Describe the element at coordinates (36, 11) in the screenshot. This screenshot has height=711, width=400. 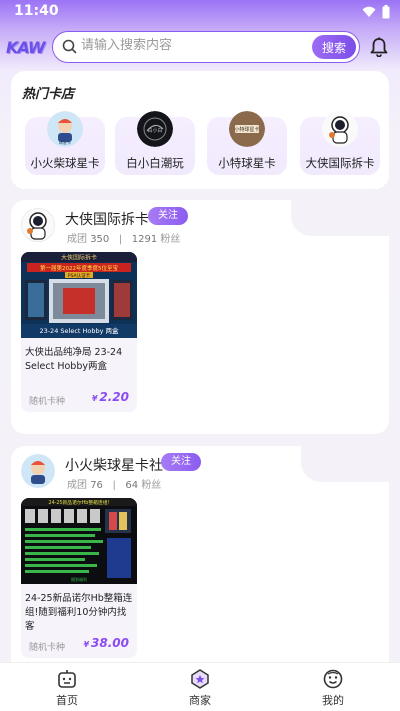
I see `status-time: 11:40` at that location.